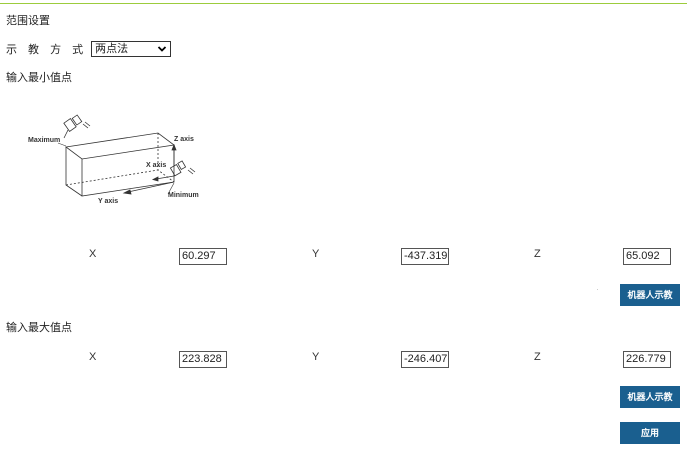 This screenshot has width=687, height=457. I want to click on teach-method-row: 示 教 方 式 两点法, so click(89, 49).